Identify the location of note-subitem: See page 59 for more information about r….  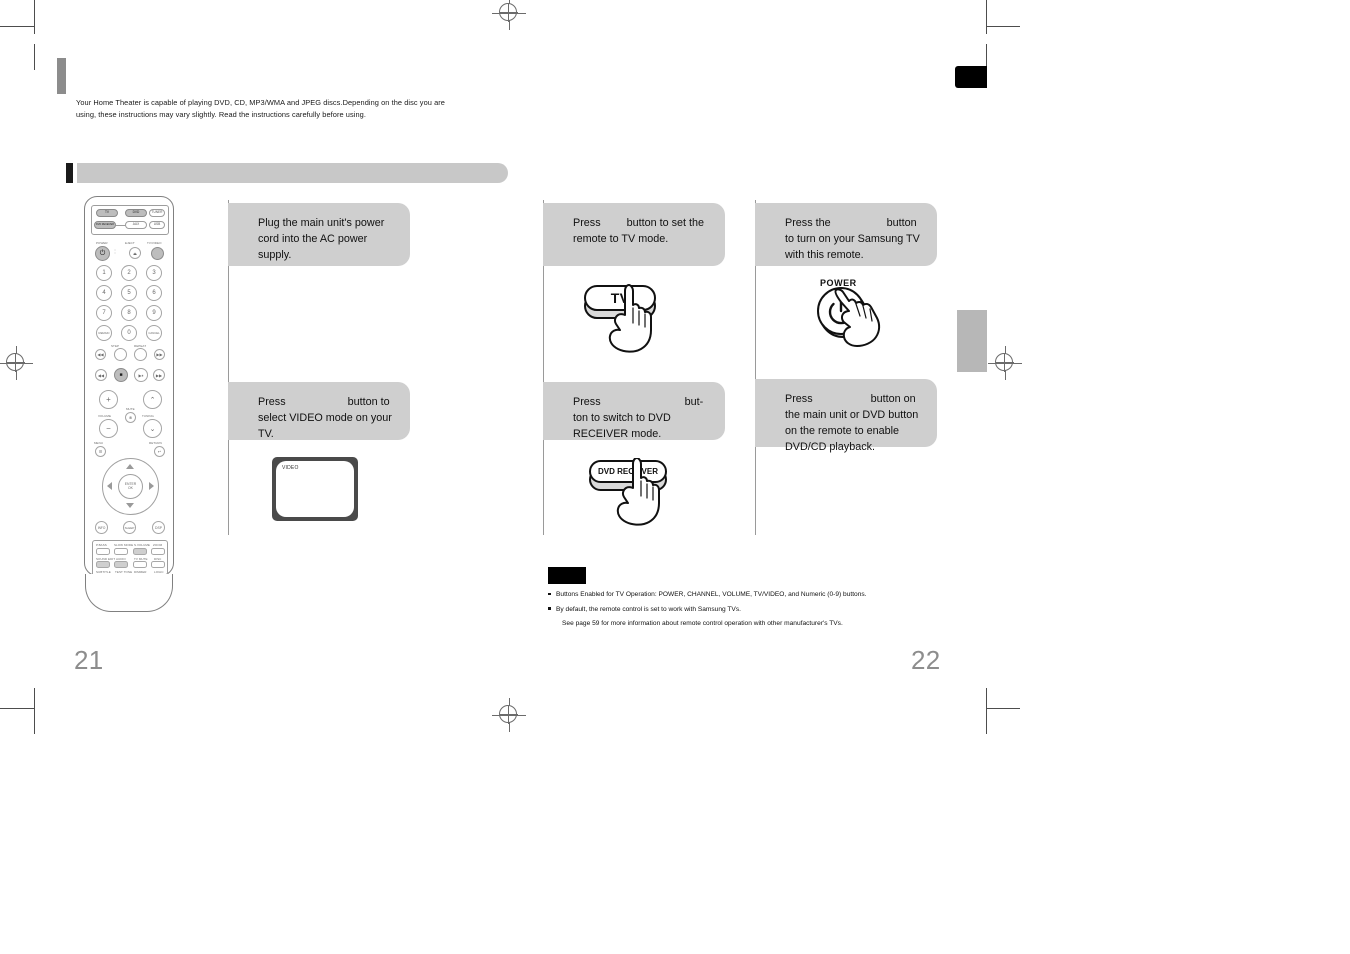
(758, 624).